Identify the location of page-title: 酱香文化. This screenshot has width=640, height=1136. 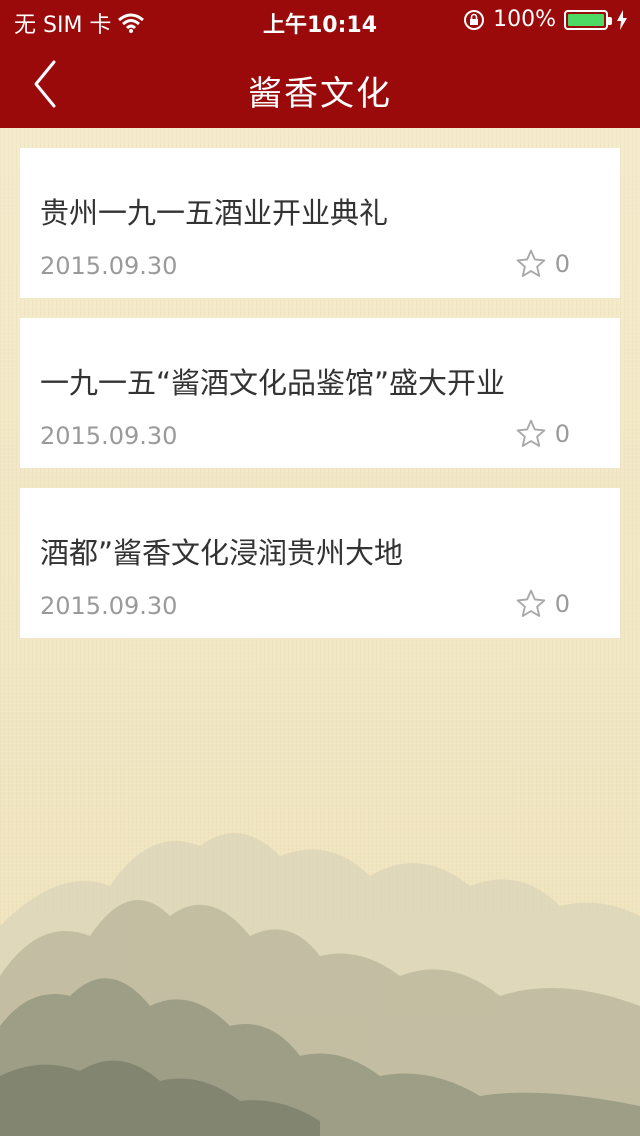
(320, 94).